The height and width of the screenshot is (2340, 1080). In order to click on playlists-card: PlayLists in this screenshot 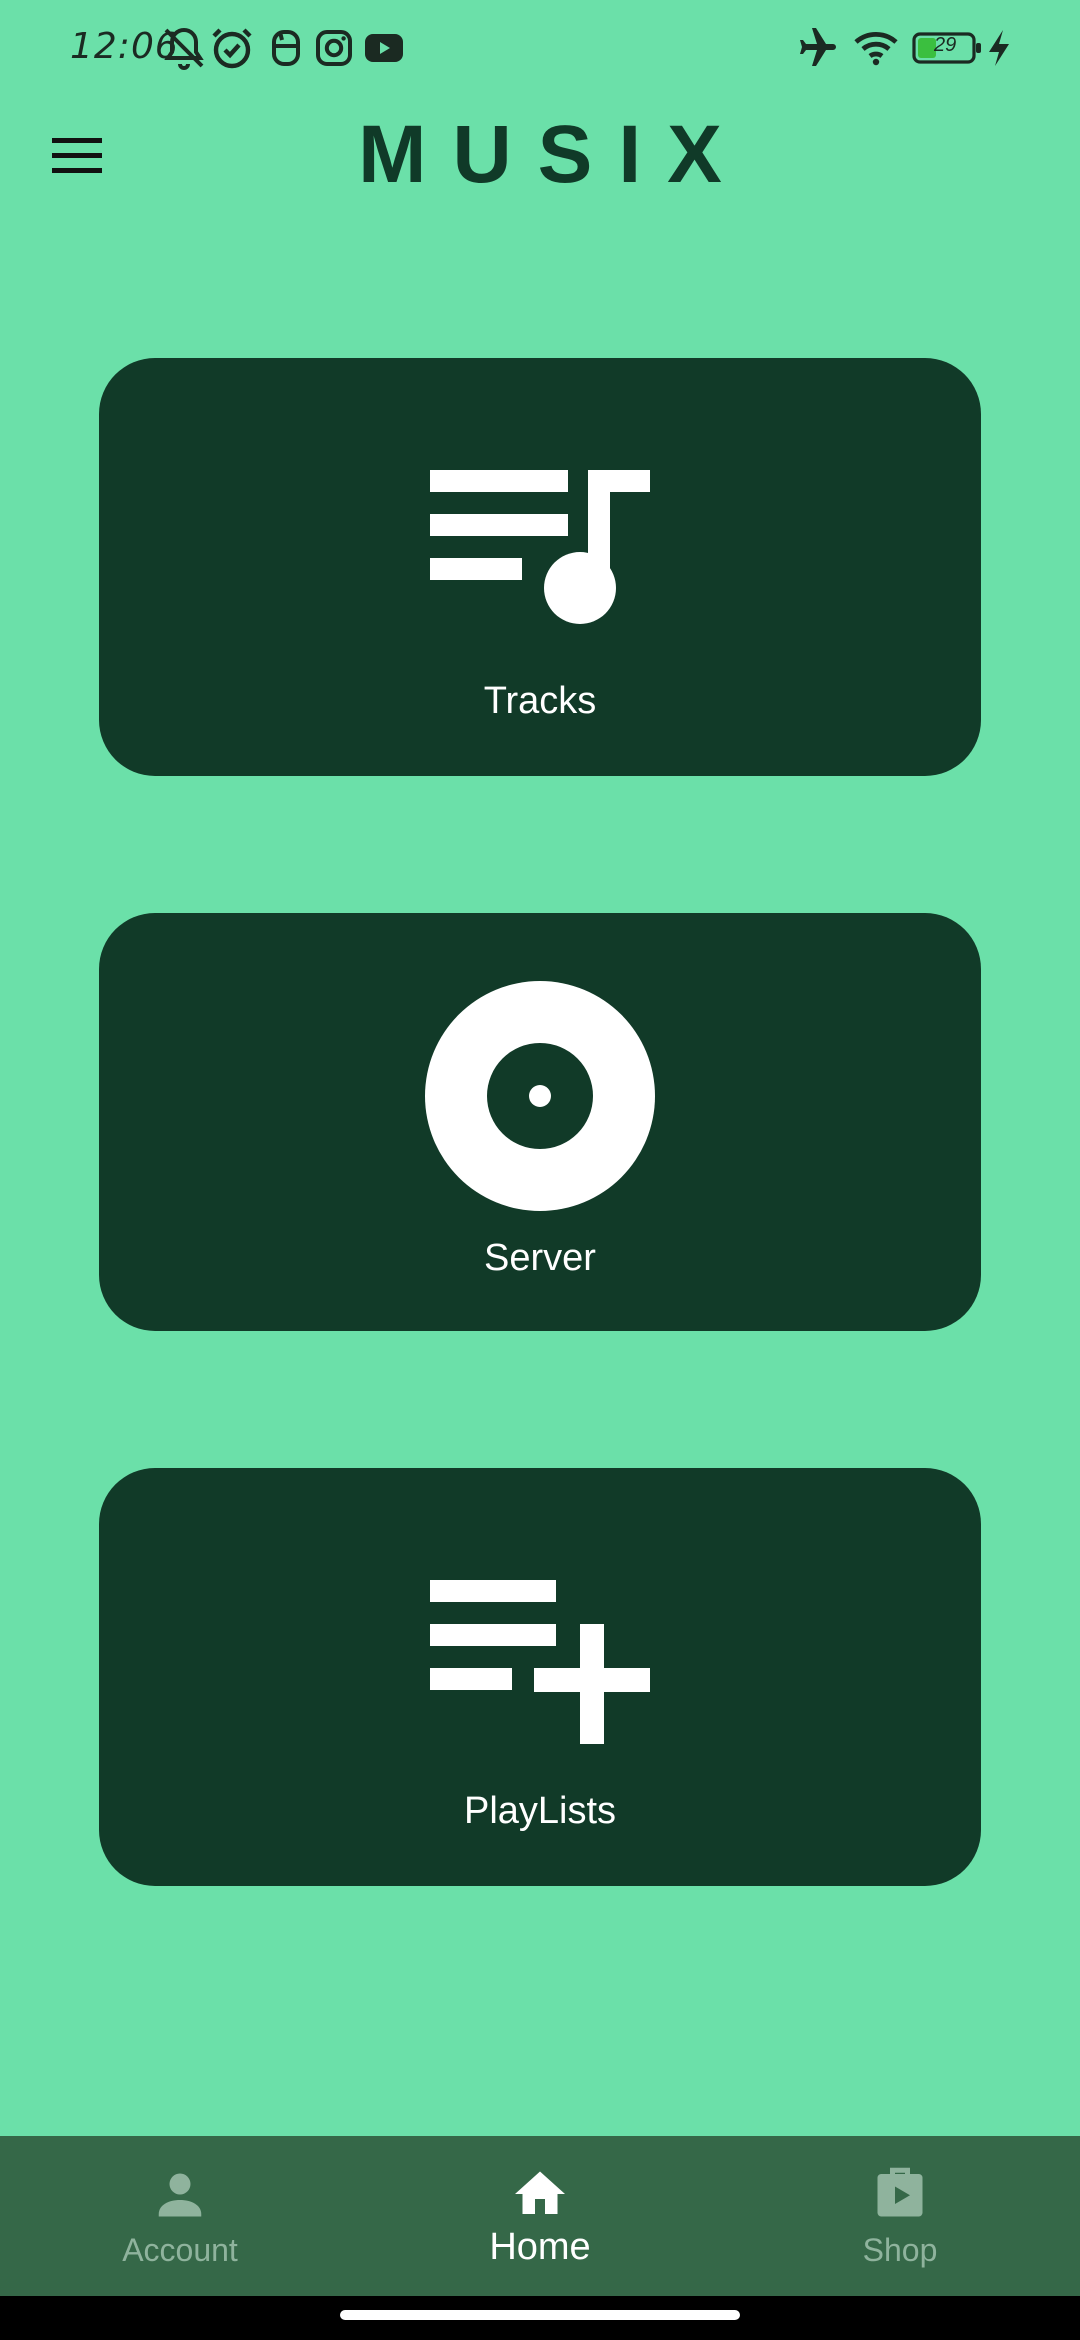, I will do `click(540, 1677)`.